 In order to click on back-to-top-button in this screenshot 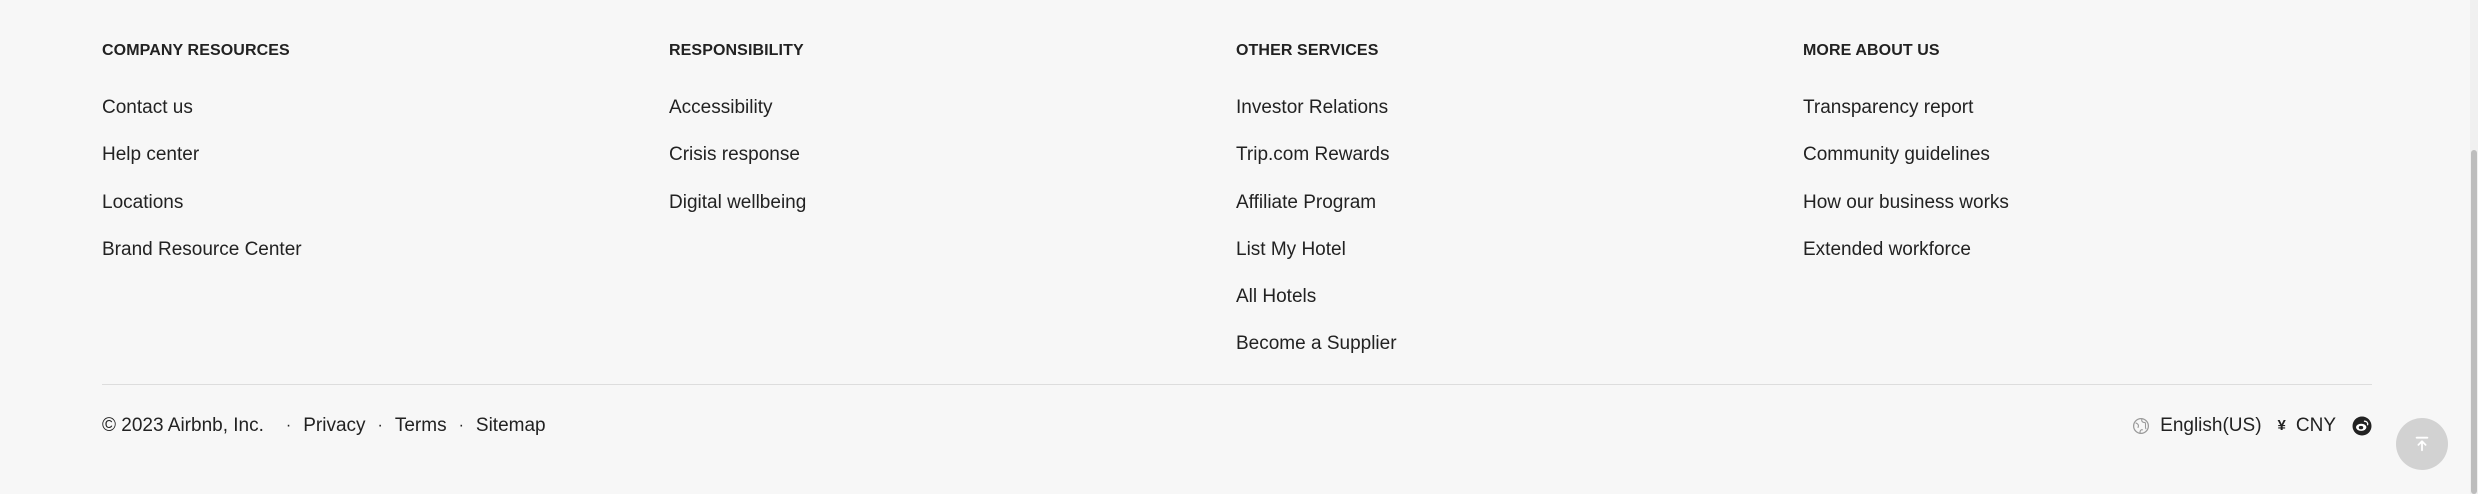, I will do `click(2422, 444)`.